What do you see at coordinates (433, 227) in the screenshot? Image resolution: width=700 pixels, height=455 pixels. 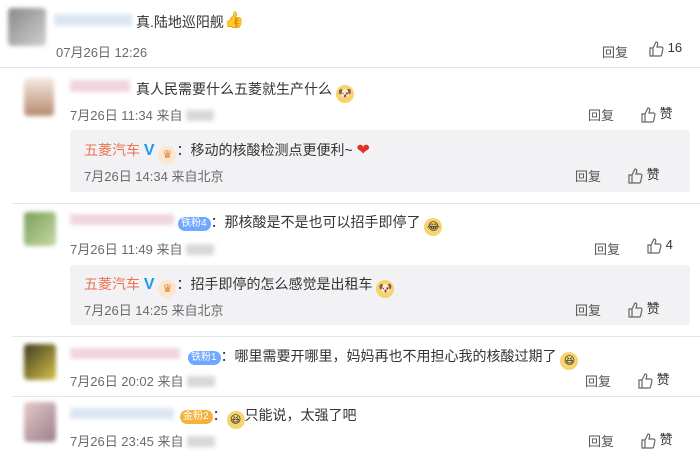 I see `crying-laugh-emoji-icon: 😂` at bounding box center [433, 227].